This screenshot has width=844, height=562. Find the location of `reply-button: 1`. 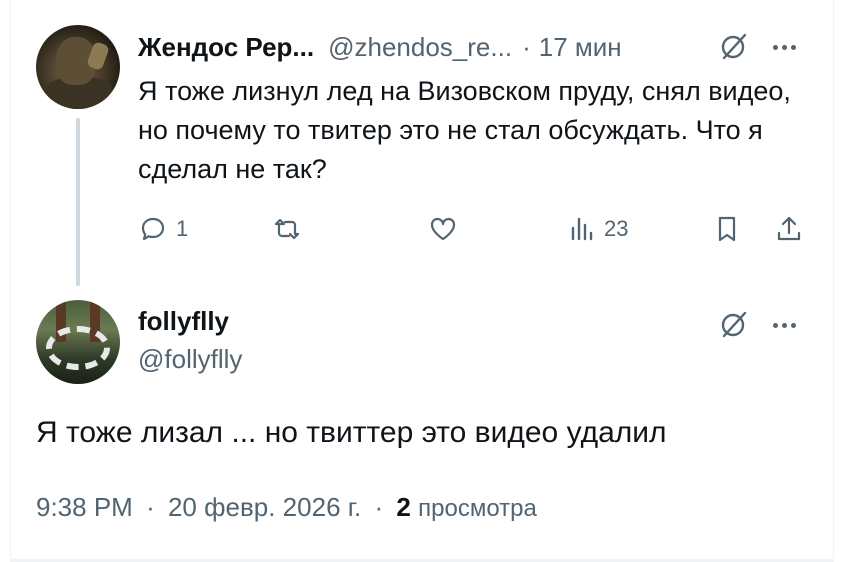

reply-button: 1 is located at coordinates (163, 229).